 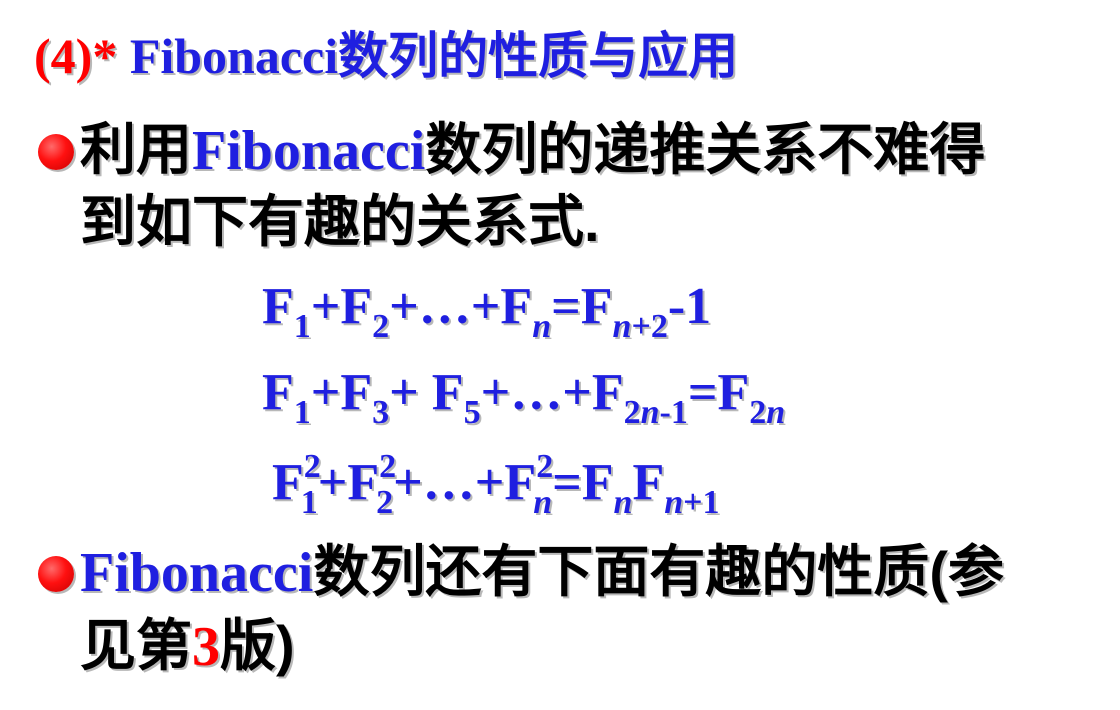 What do you see at coordinates (136, 645) in the screenshot?
I see `bullet-2-line-2-a: 见第` at bounding box center [136, 645].